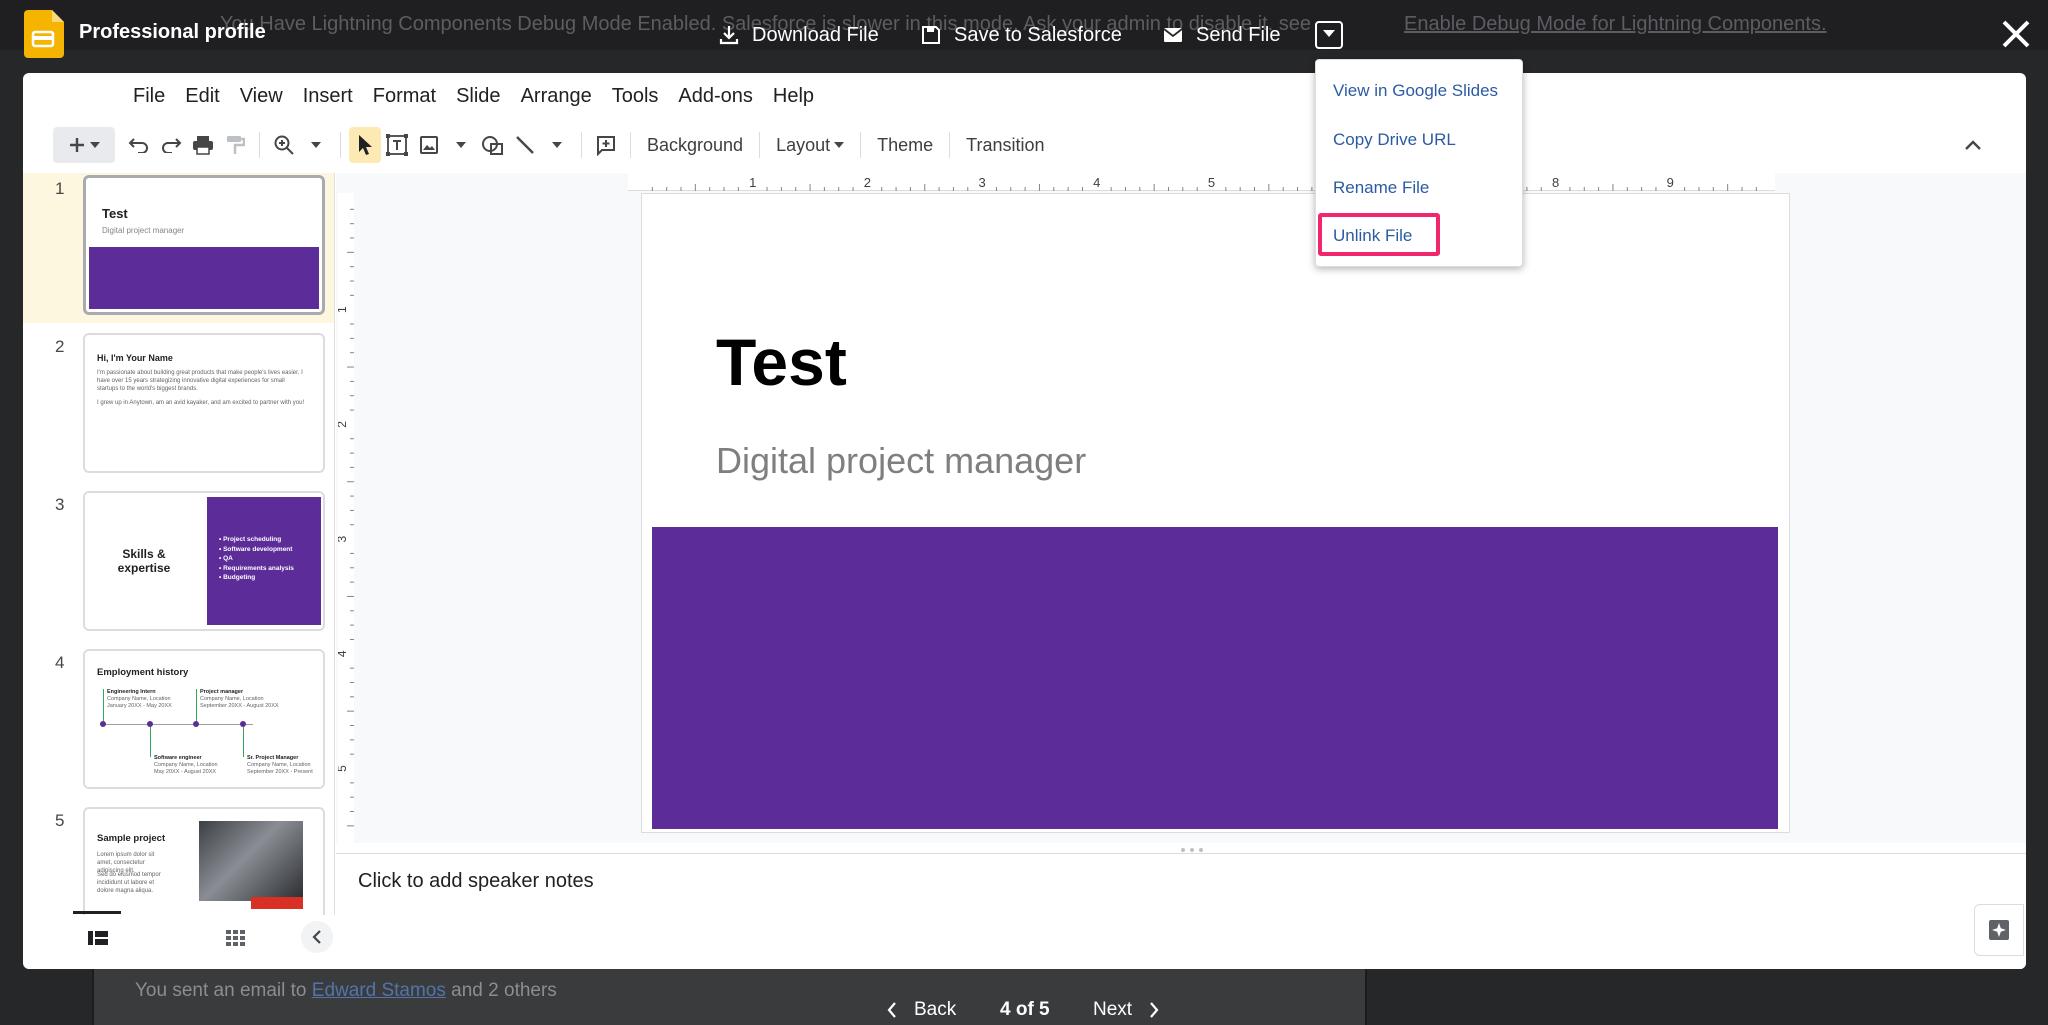 The width and height of the screenshot is (2048, 1025). I want to click on rename-file-option: Rename File, so click(1381, 188).